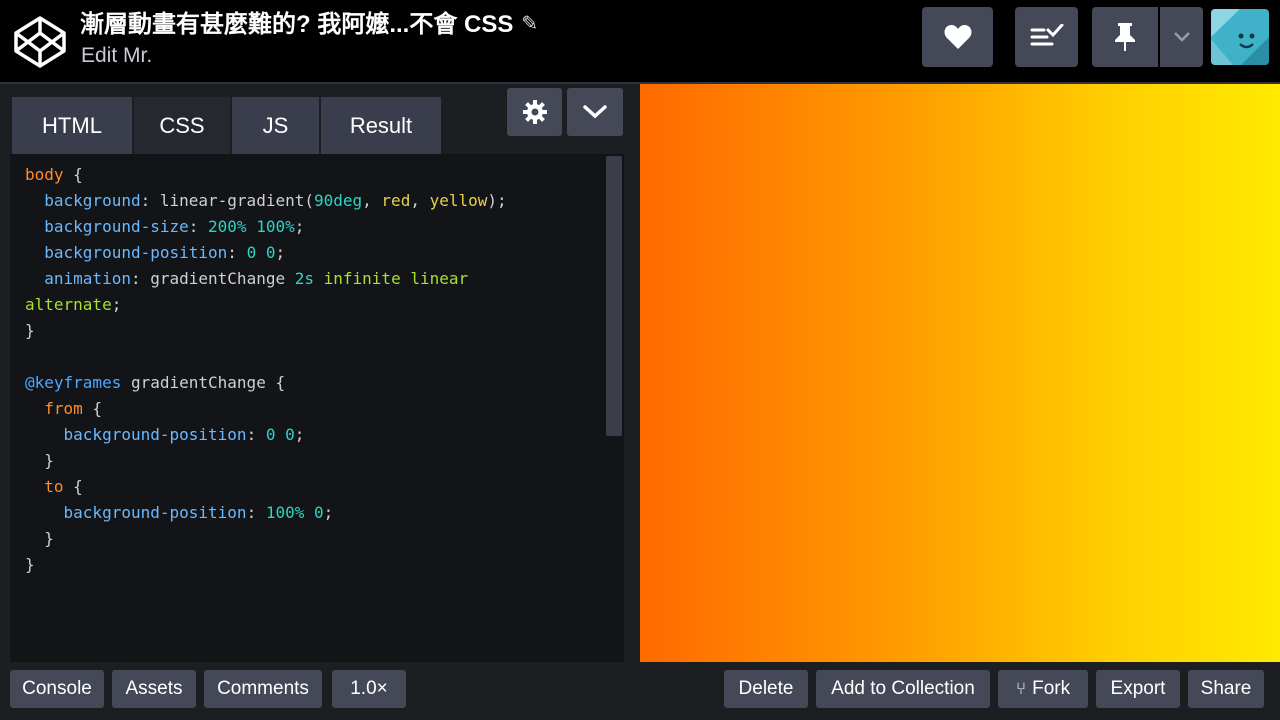 This screenshot has height=720, width=1280. I want to click on gear-icon, so click(534, 112).